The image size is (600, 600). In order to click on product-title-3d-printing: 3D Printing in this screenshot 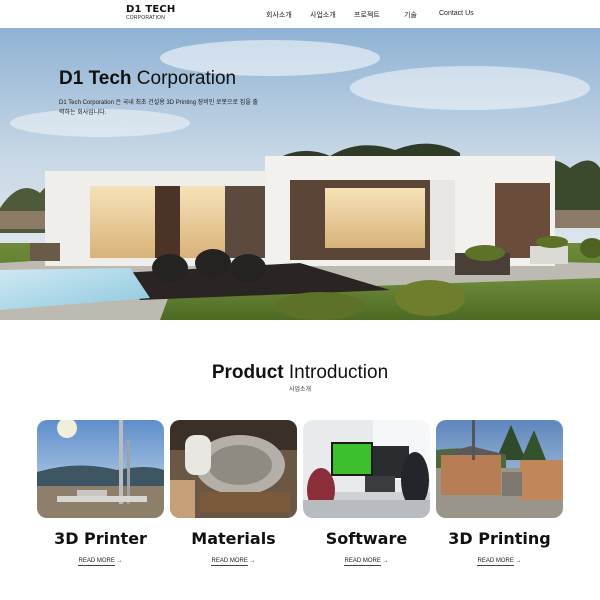, I will do `click(499, 538)`.